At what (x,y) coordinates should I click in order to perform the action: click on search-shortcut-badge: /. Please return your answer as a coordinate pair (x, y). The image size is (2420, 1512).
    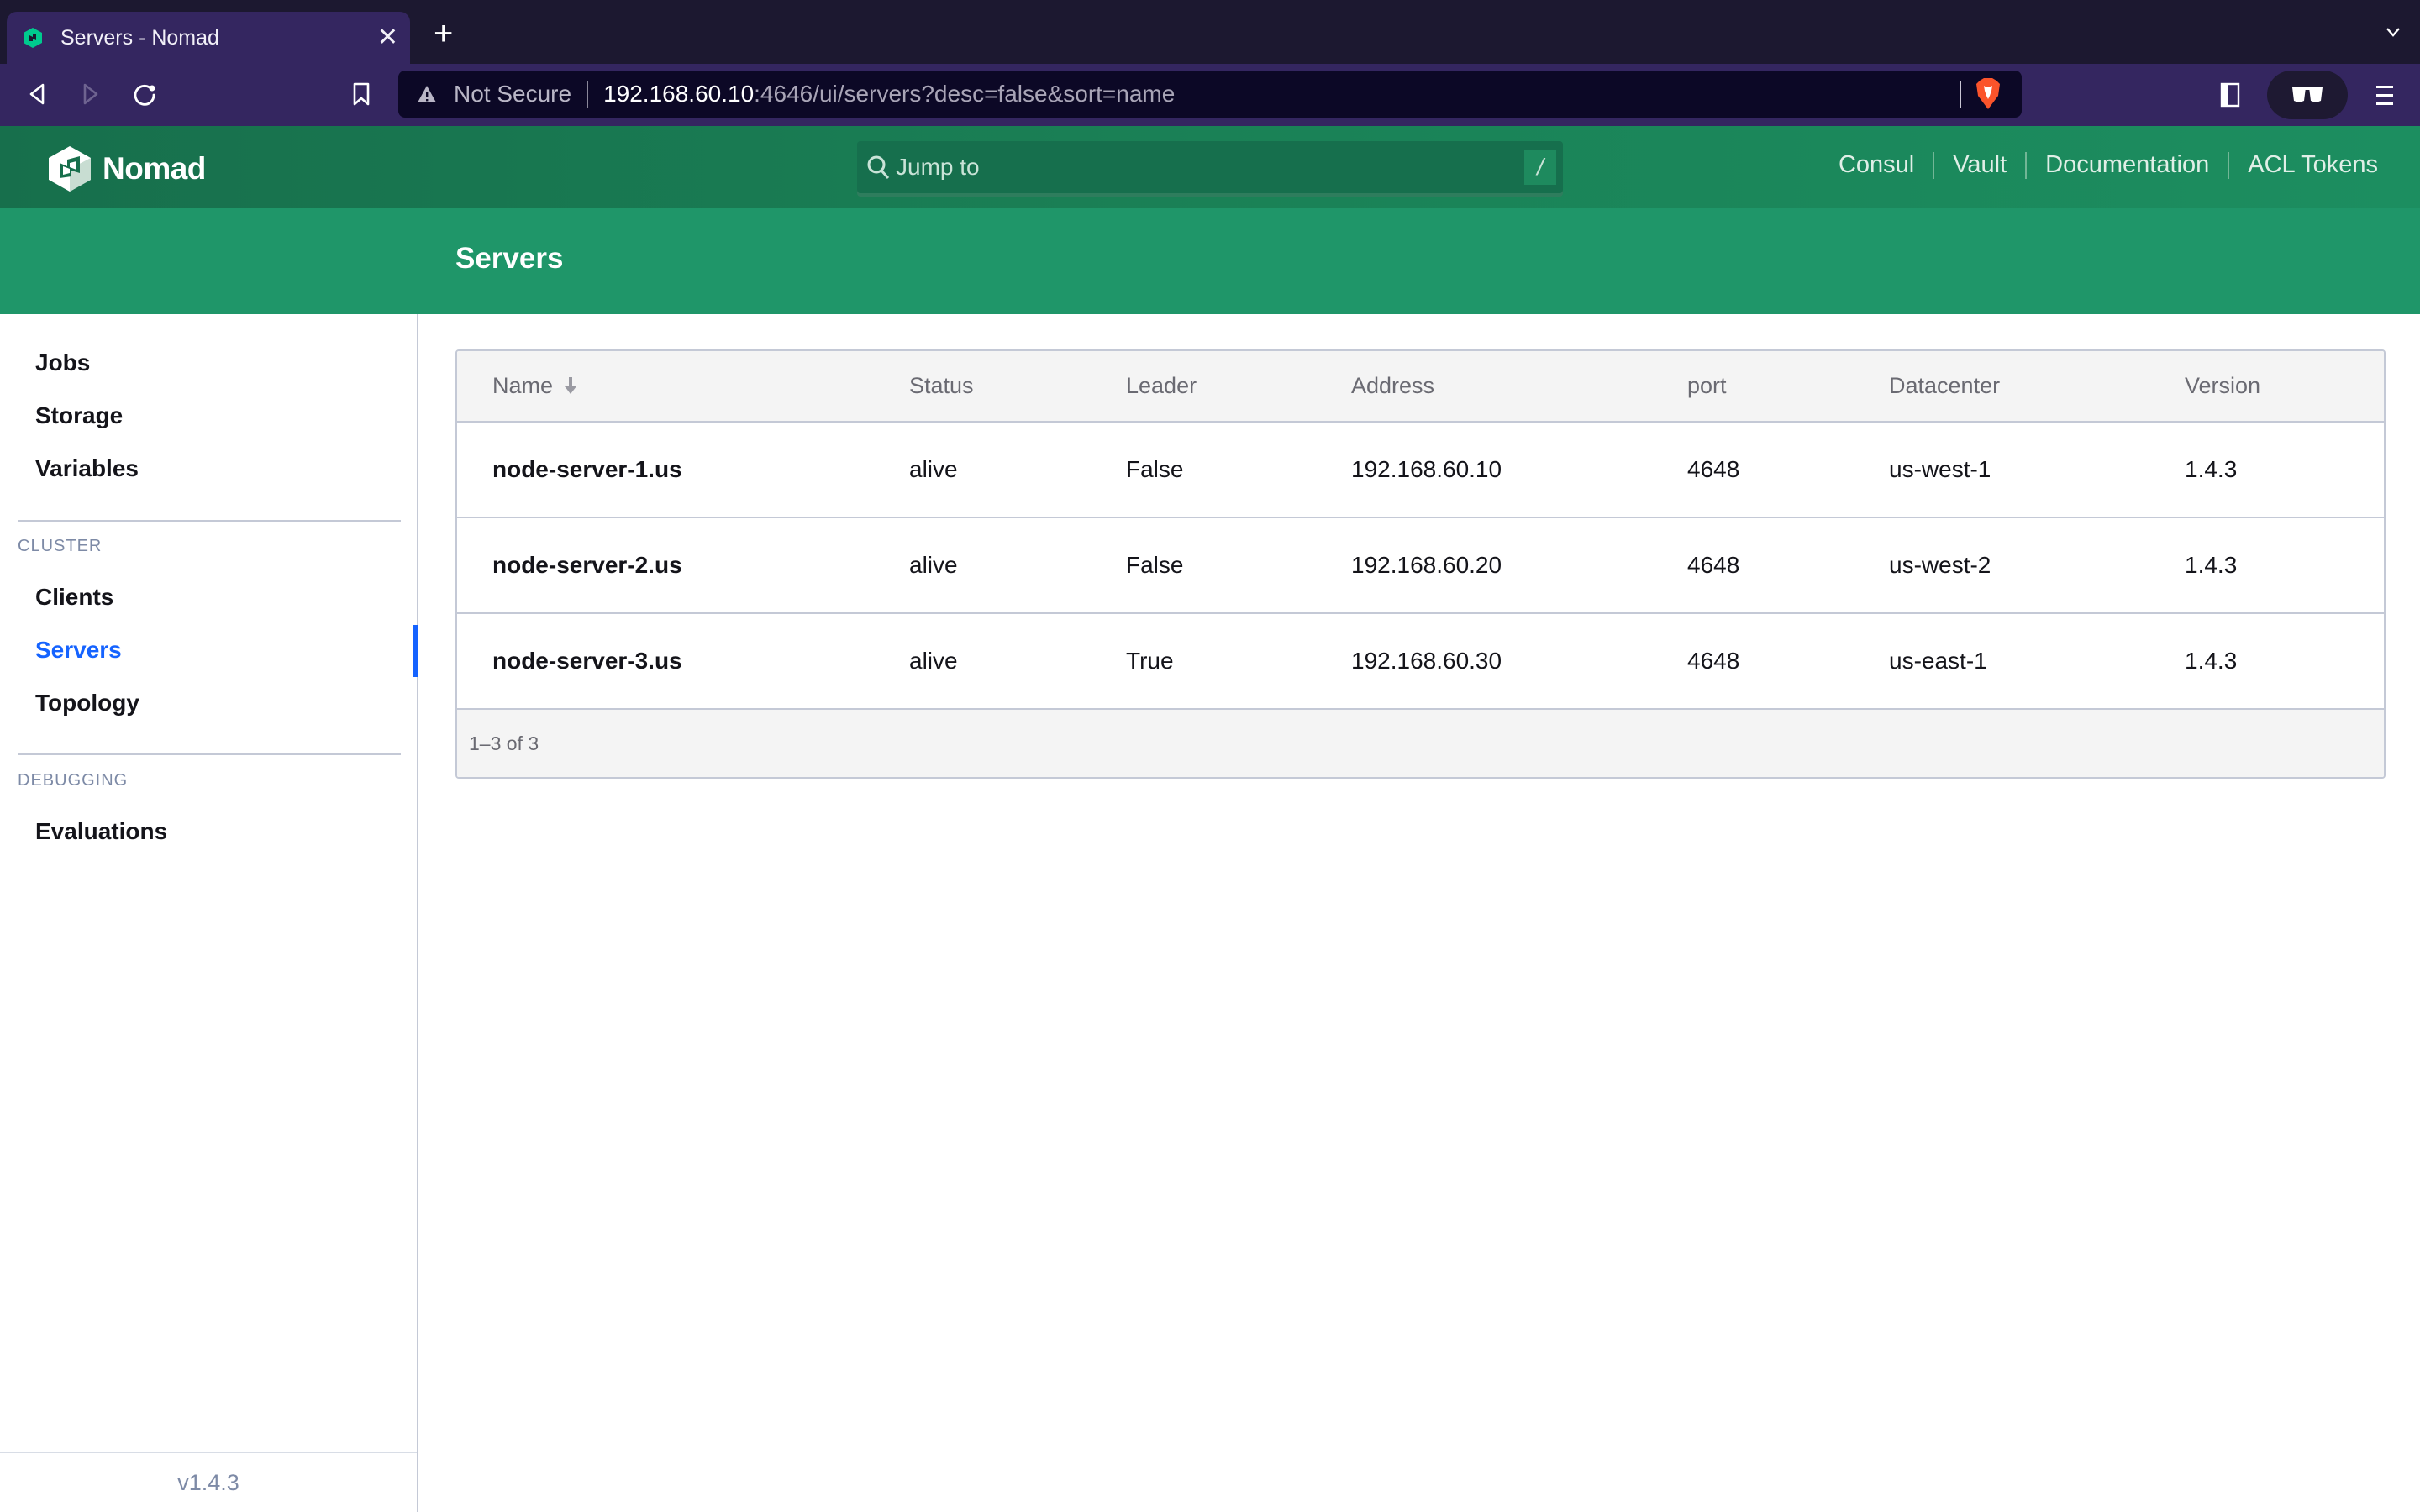
    Looking at the image, I should click on (1540, 167).